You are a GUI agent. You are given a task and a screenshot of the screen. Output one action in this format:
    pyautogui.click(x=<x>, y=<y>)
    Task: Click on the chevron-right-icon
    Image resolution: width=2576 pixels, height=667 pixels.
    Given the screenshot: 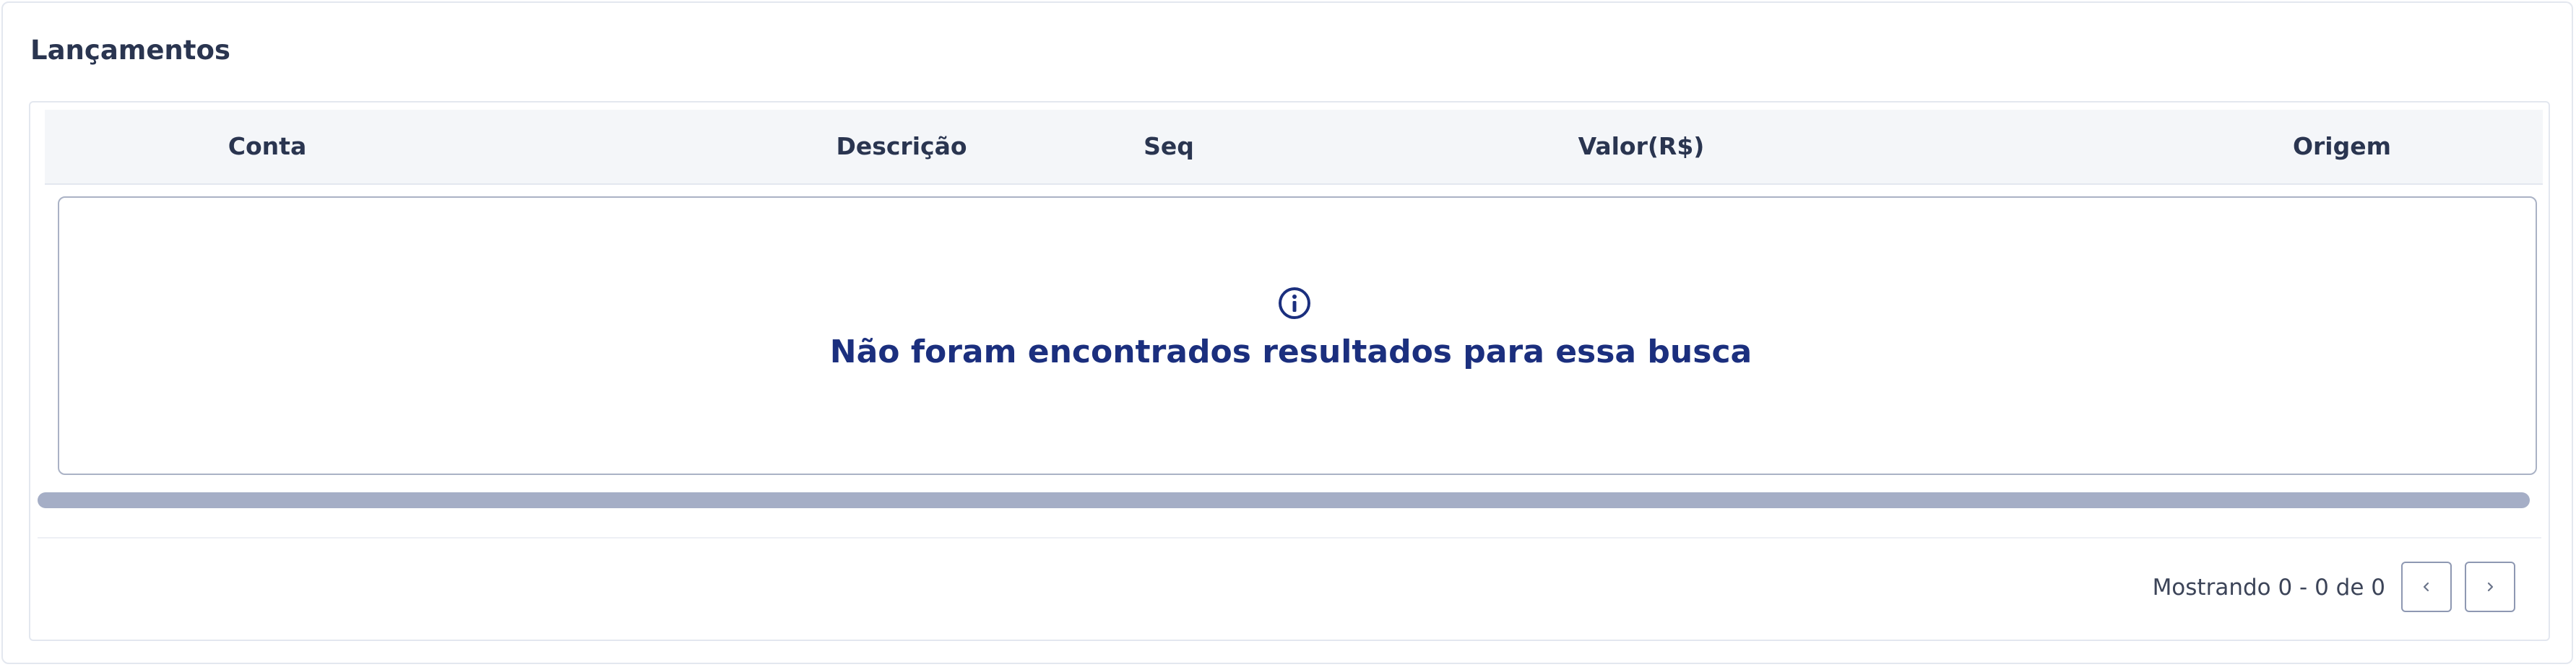 What is the action you would take?
    pyautogui.click(x=2490, y=587)
    